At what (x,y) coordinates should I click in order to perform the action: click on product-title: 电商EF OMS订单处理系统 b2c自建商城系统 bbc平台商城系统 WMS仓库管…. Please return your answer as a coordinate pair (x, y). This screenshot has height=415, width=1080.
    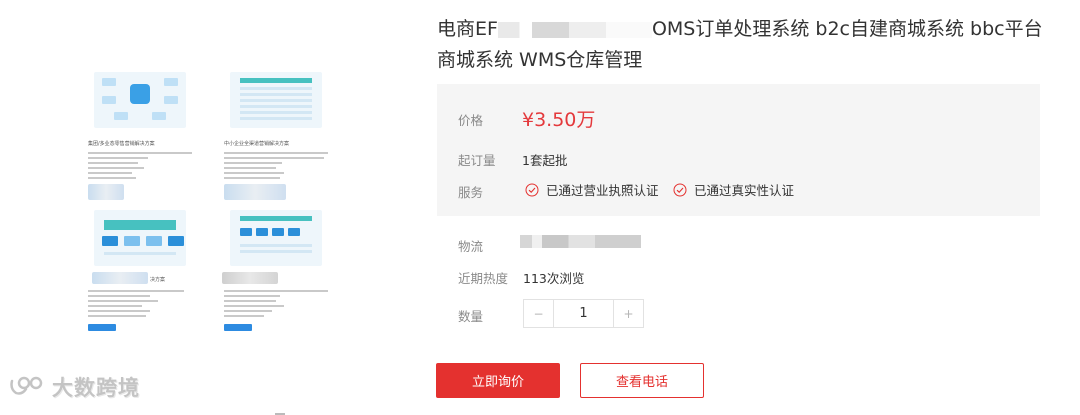
    Looking at the image, I should click on (740, 44).